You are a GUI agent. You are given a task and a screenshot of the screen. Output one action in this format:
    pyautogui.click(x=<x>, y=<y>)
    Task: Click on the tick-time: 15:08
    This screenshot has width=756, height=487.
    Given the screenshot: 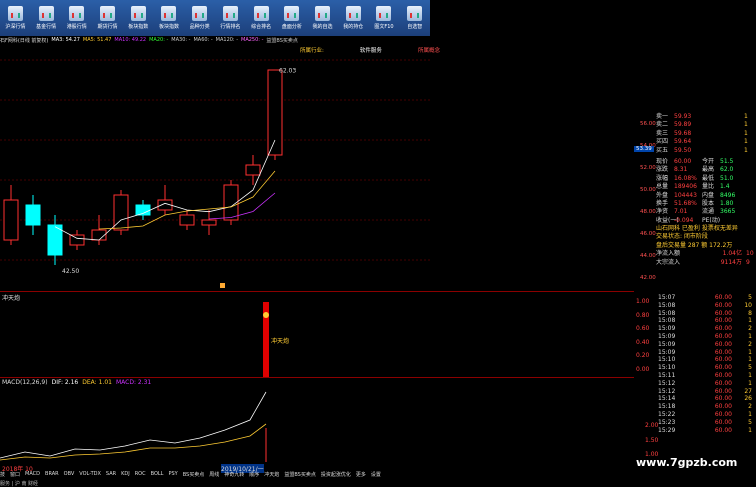 What is the action you would take?
    pyautogui.click(x=667, y=313)
    